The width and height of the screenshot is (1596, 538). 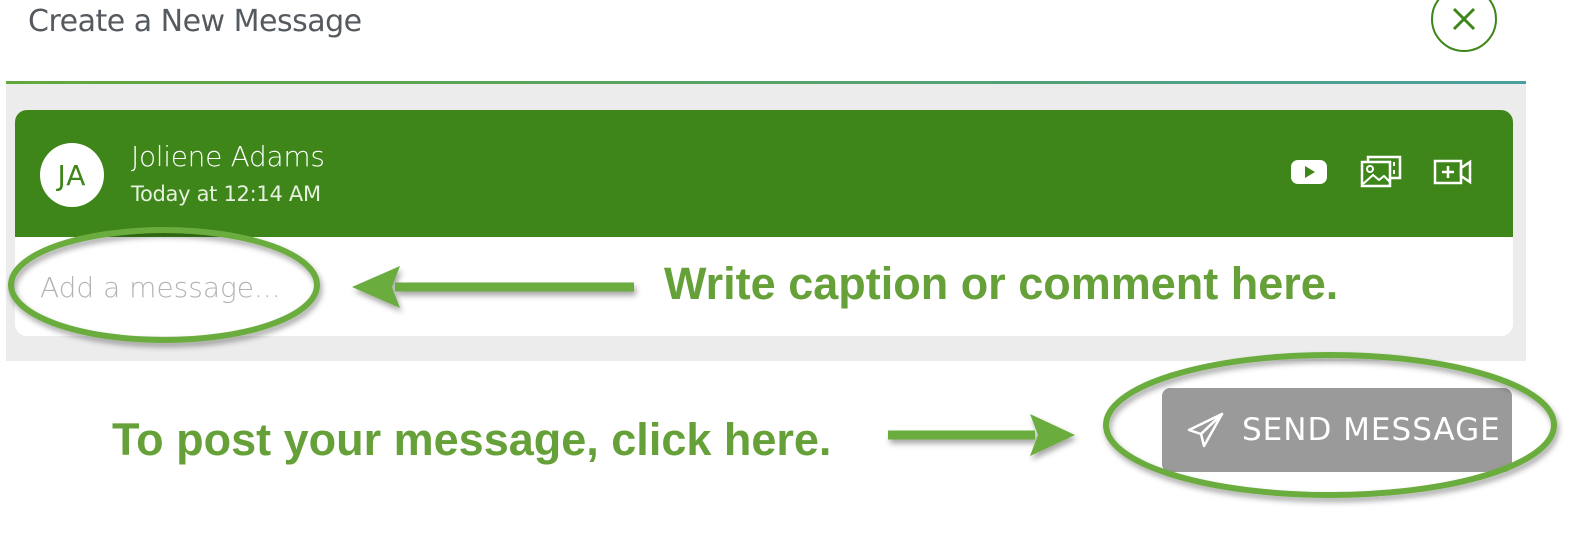 I want to click on avatar-initials: JA, so click(x=72, y=175).